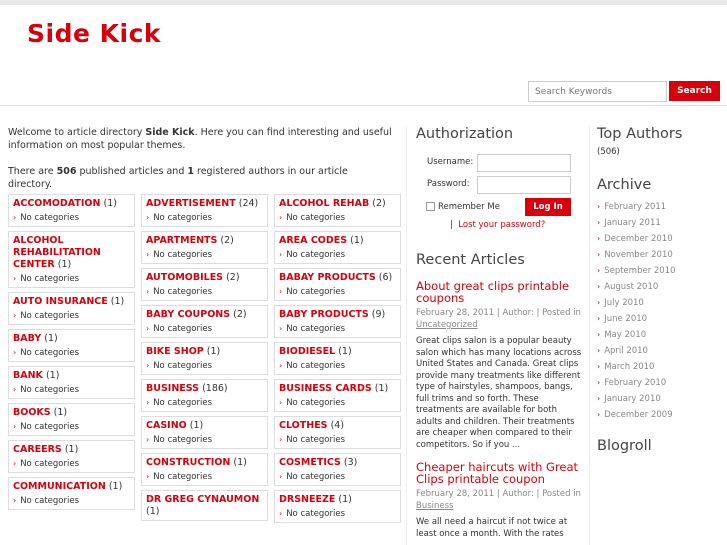 This screenshot has height=545, width=727. I want to click on category-link: BABAY PRODUCTS, so click(327, 277).